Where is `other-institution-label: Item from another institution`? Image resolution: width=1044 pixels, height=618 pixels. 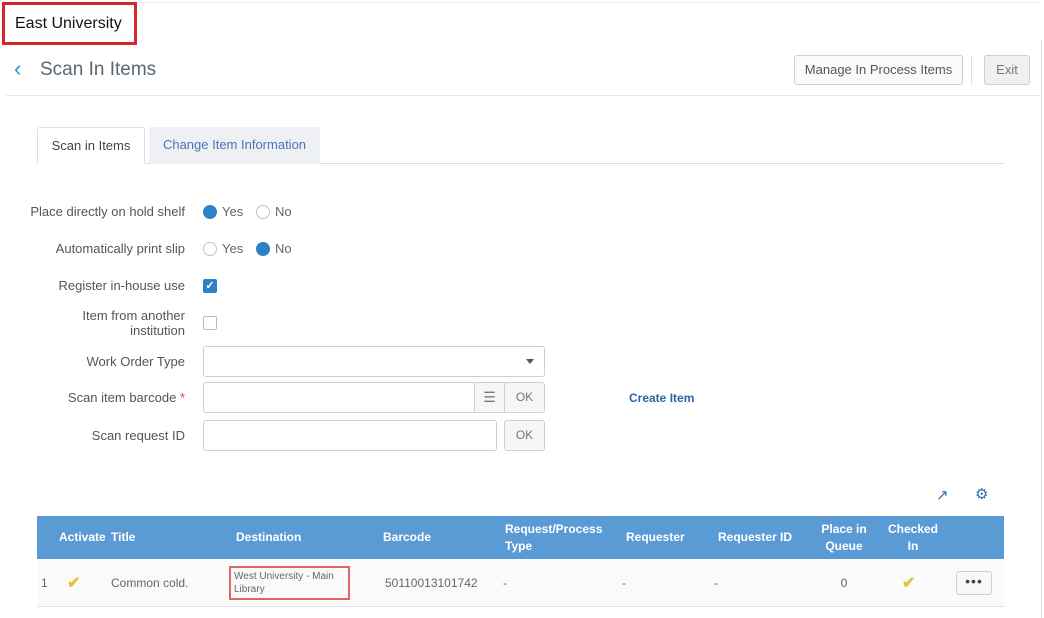 other-institution-label: Item from another institution is located at coordinates (133, 323).